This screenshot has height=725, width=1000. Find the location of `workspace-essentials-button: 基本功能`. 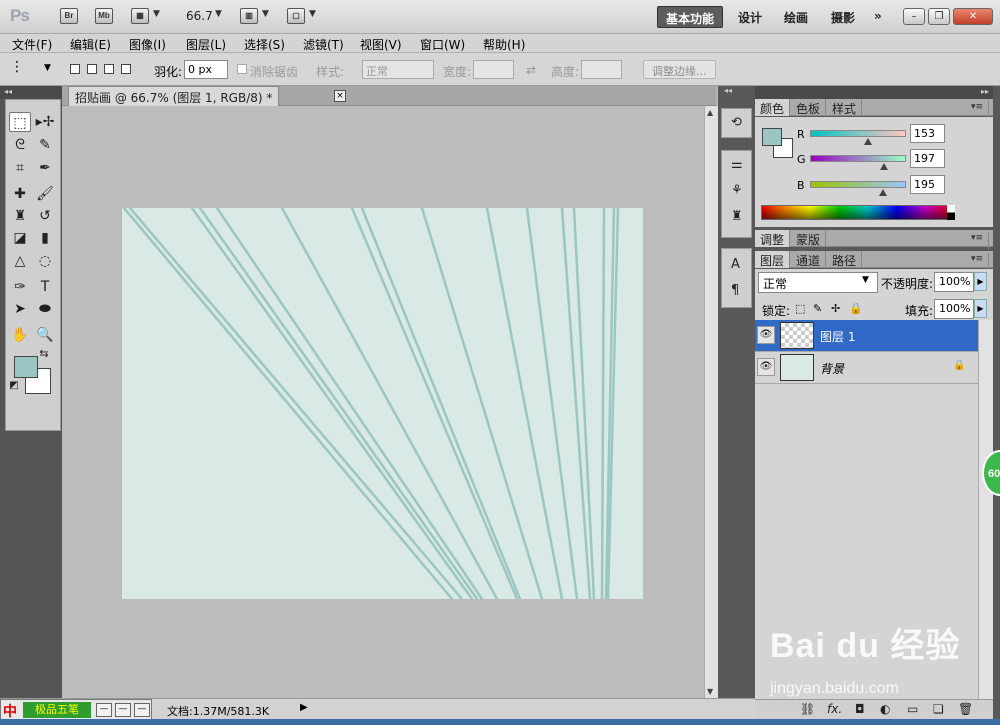

workspace-essentials-button: 基本功能 is located at coordinates (690, 17).